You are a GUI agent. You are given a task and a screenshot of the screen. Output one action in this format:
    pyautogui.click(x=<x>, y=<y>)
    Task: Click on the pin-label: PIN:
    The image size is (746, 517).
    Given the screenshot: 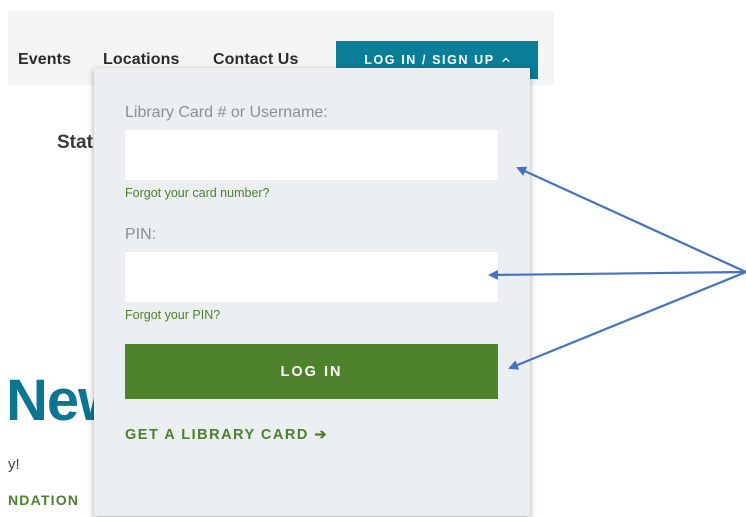 What is the action you would take?
    pyautogui.click(x=141, y=234)
    